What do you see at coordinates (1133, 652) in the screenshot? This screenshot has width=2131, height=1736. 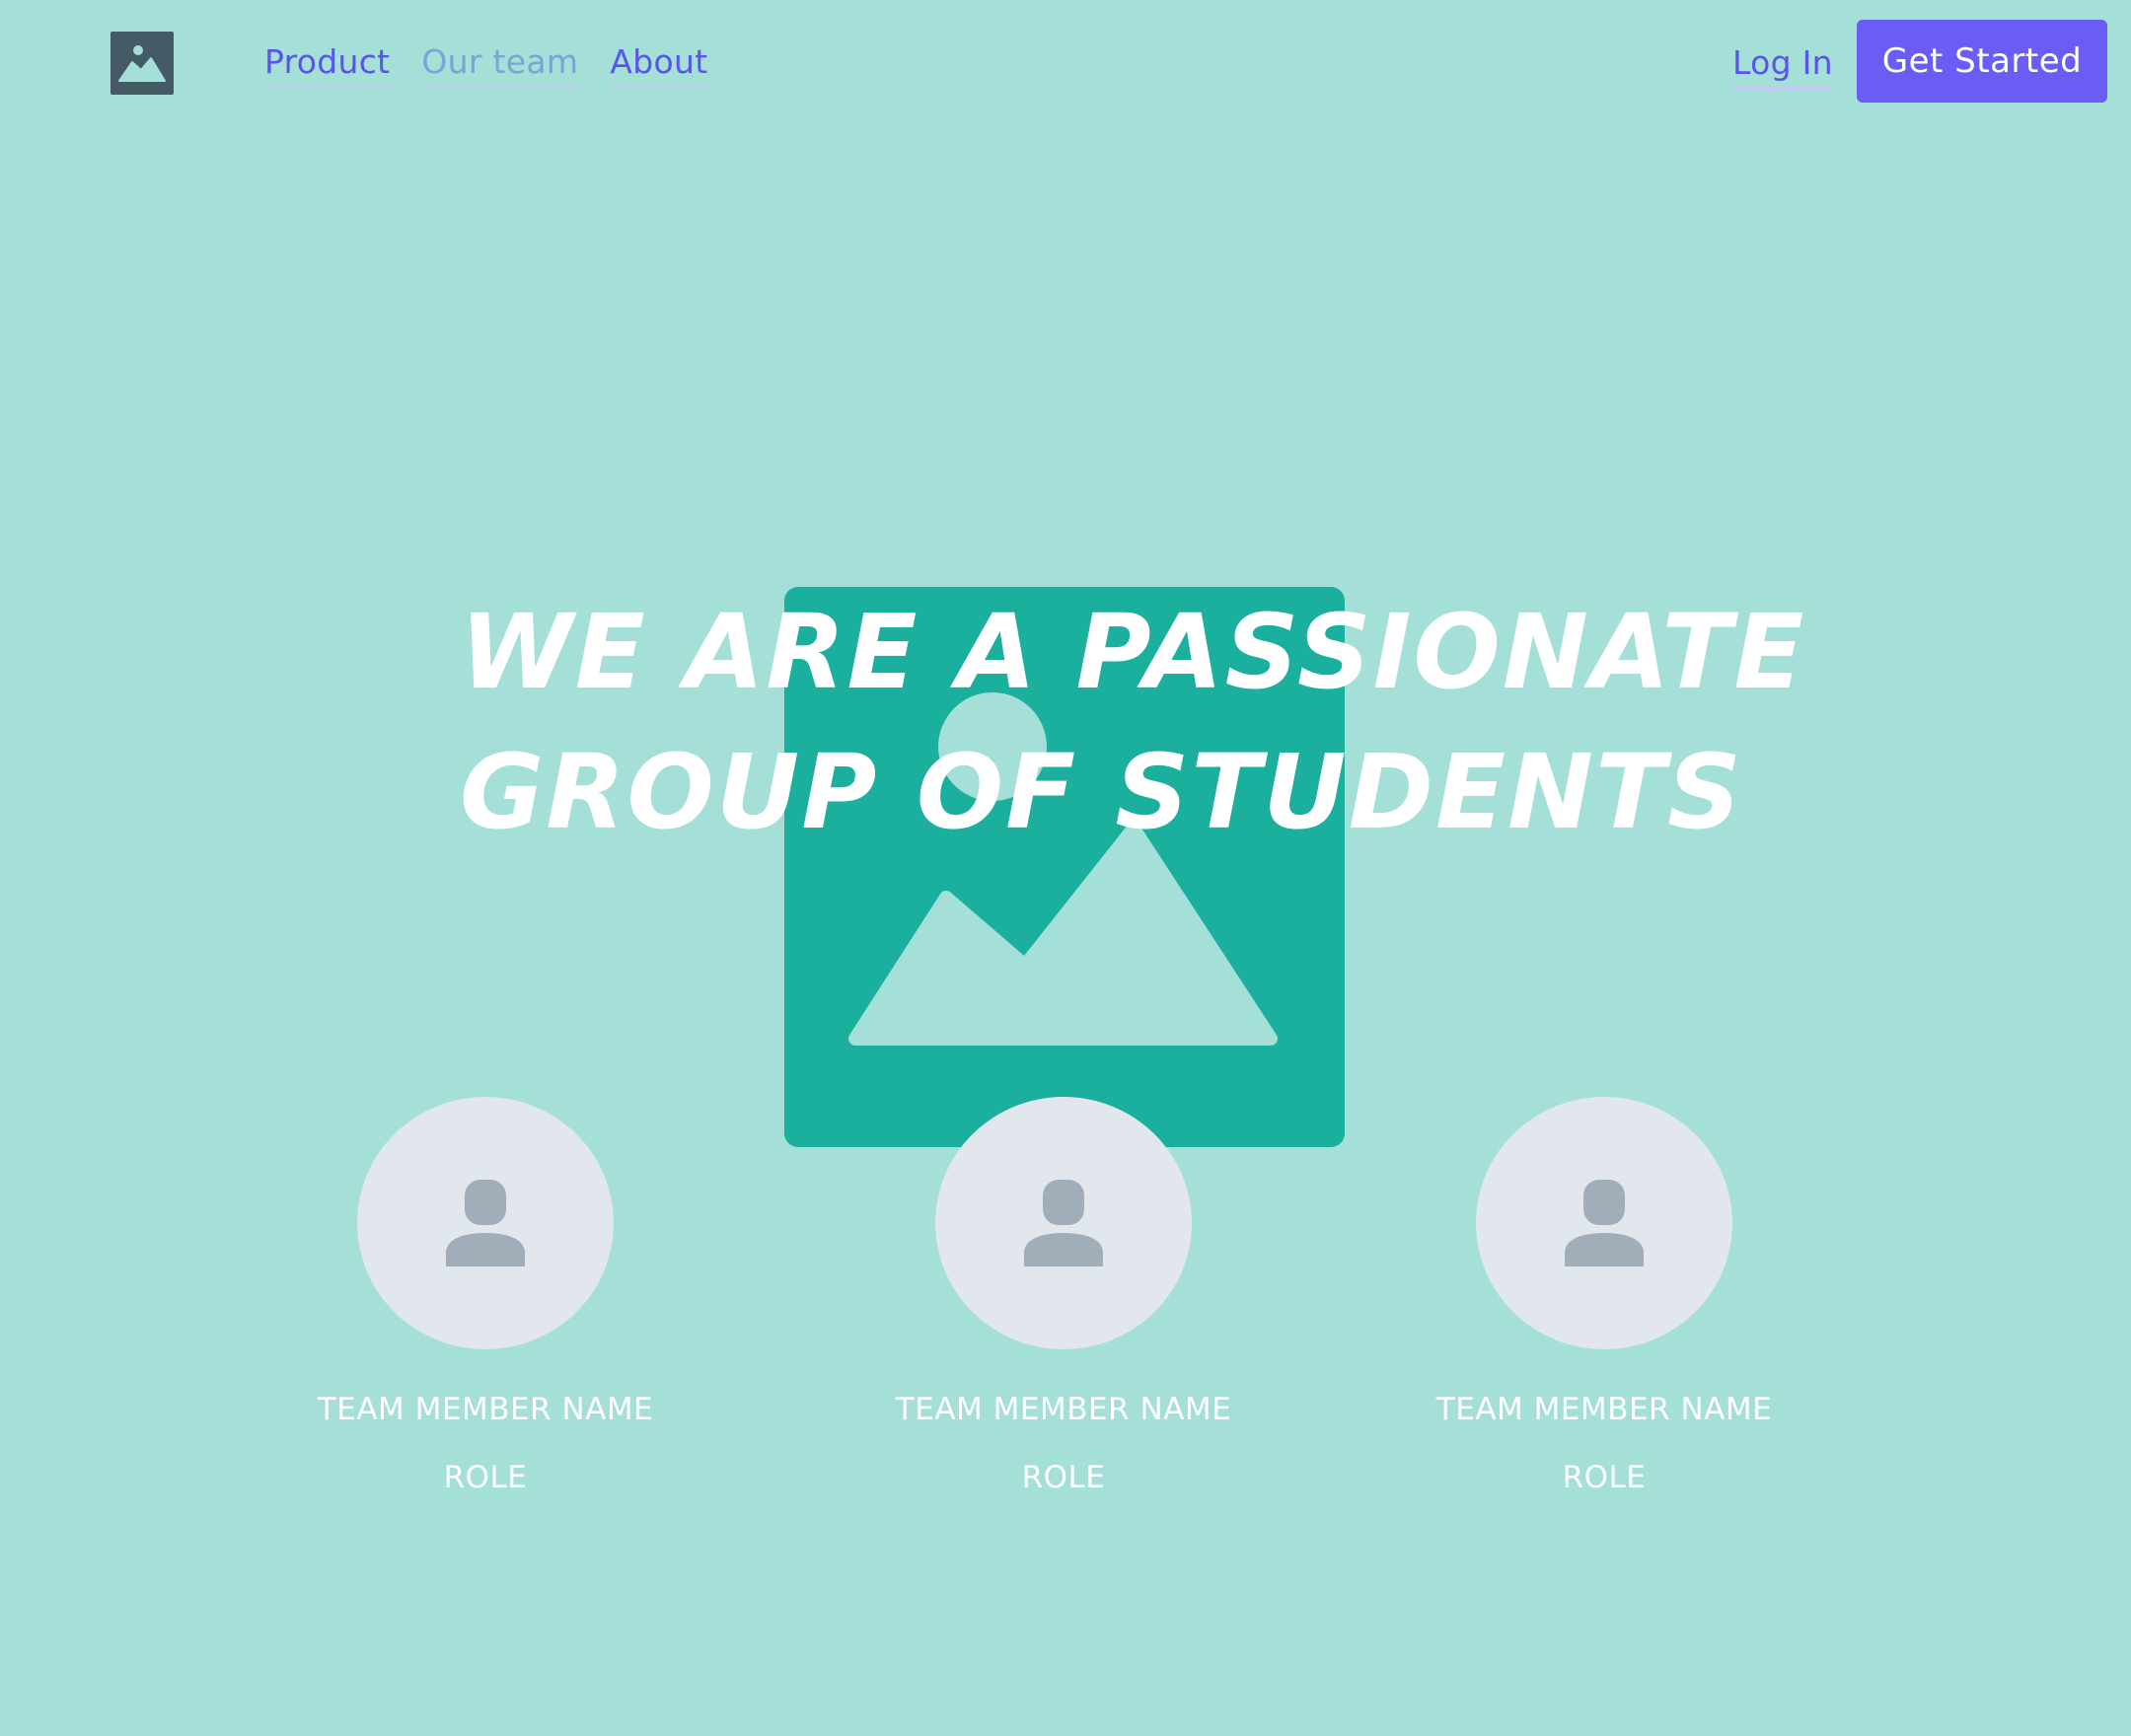 I see `hero-headline-line-1: WE ARE A PASSIONATE` at bounding box center [1133, 652].